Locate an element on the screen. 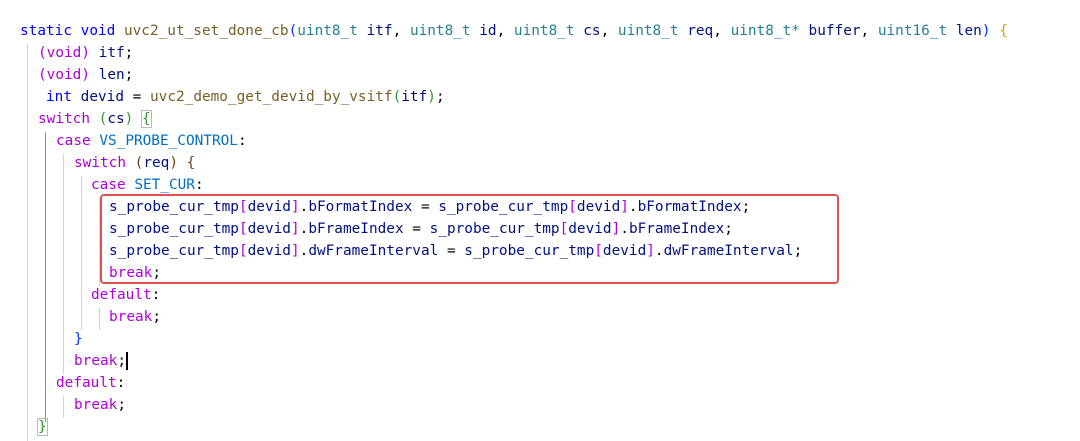 This screenshot has width=1080, height=441. code-line-15: } is located at coordinates (78, 339).